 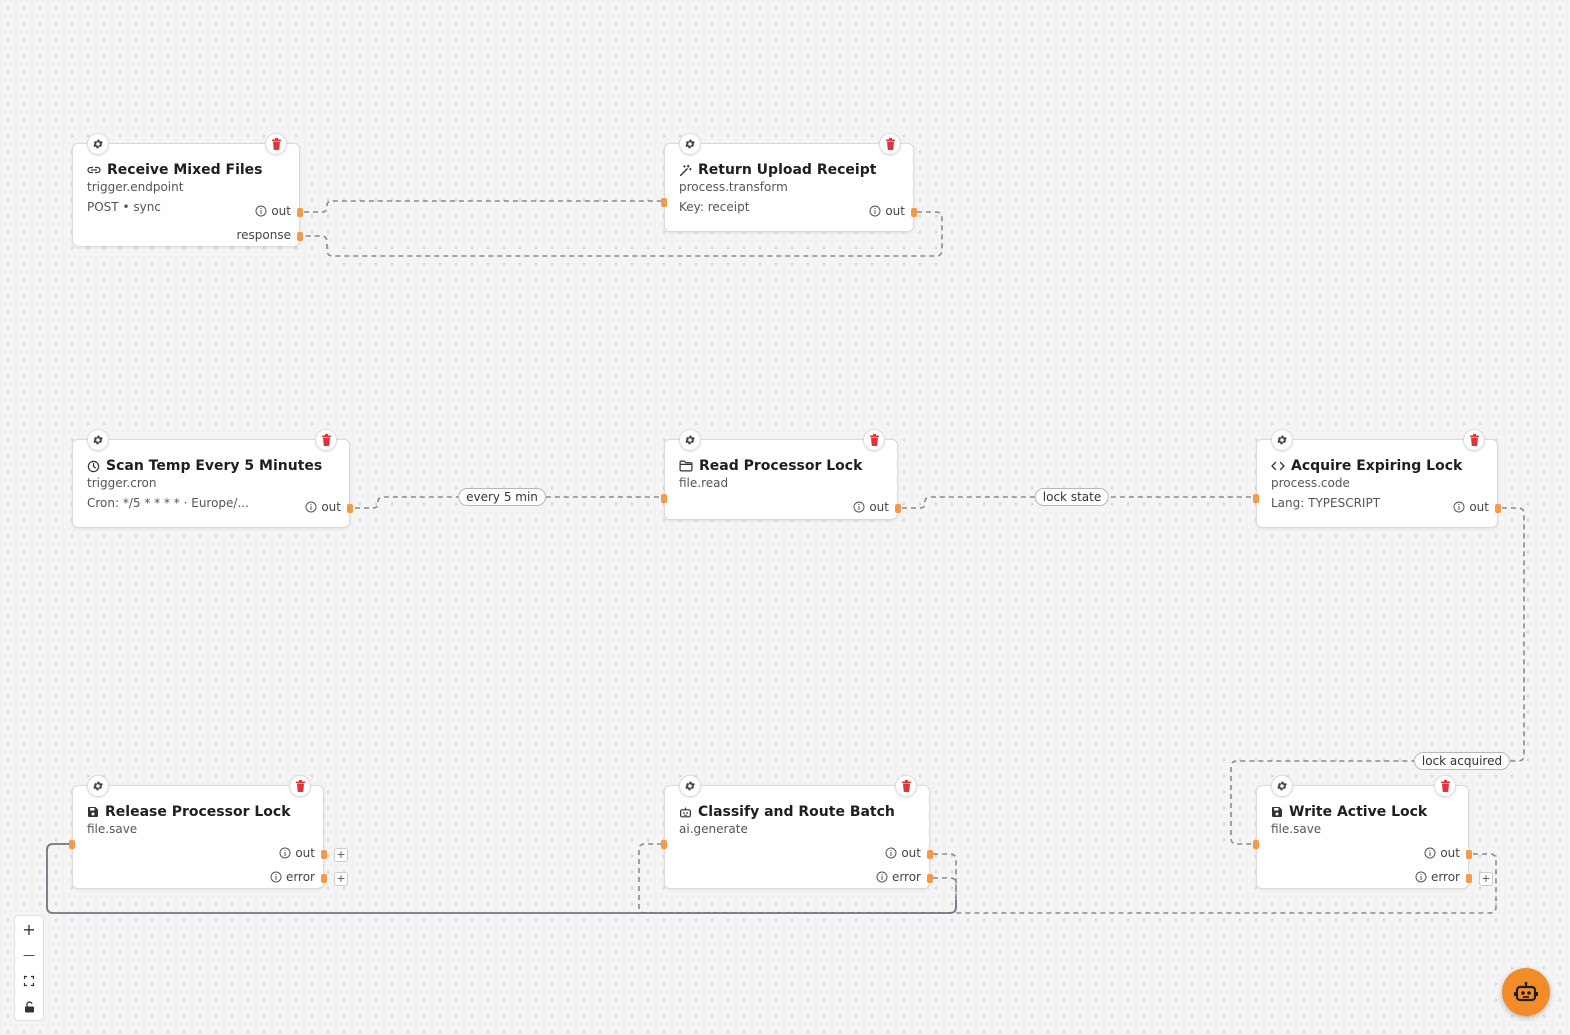 I want to click on node-title: Acquire Expiring Lock, so click(x=1366, y=466).